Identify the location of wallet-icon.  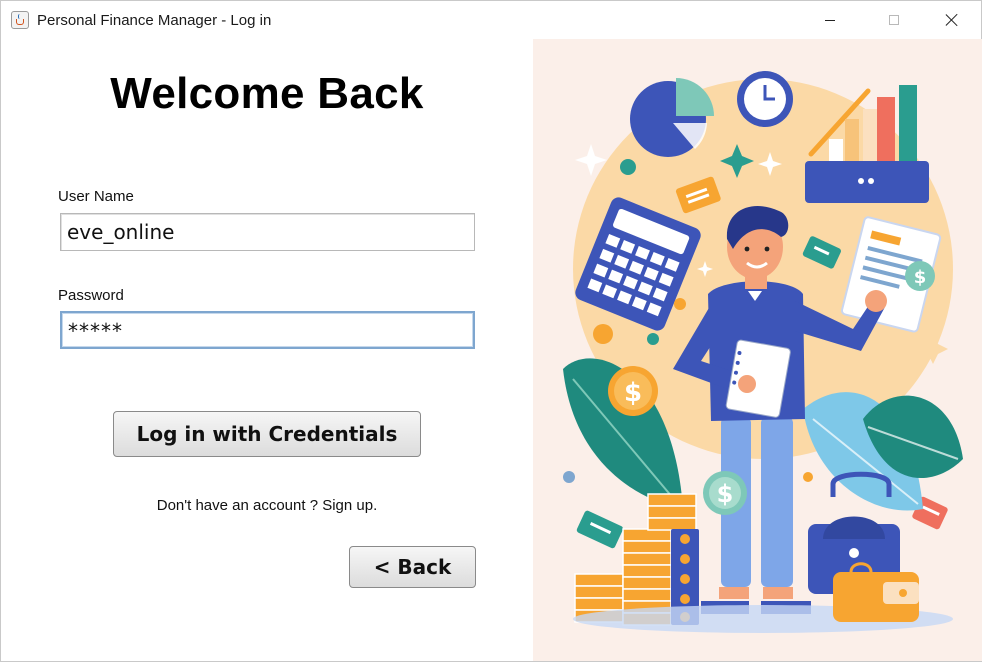
(876, 592).